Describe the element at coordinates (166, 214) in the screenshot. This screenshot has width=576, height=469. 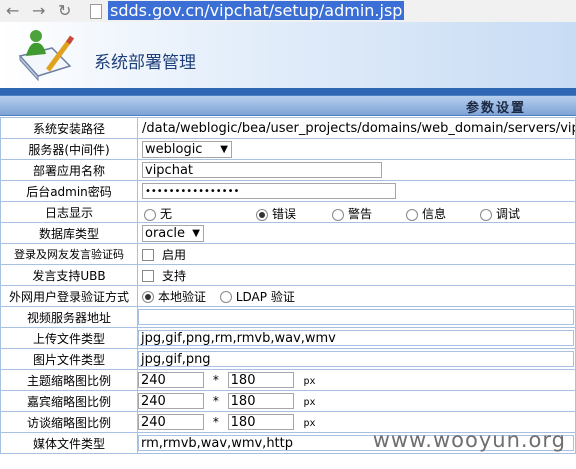
I see `log-option-none-label: 无` at that location.